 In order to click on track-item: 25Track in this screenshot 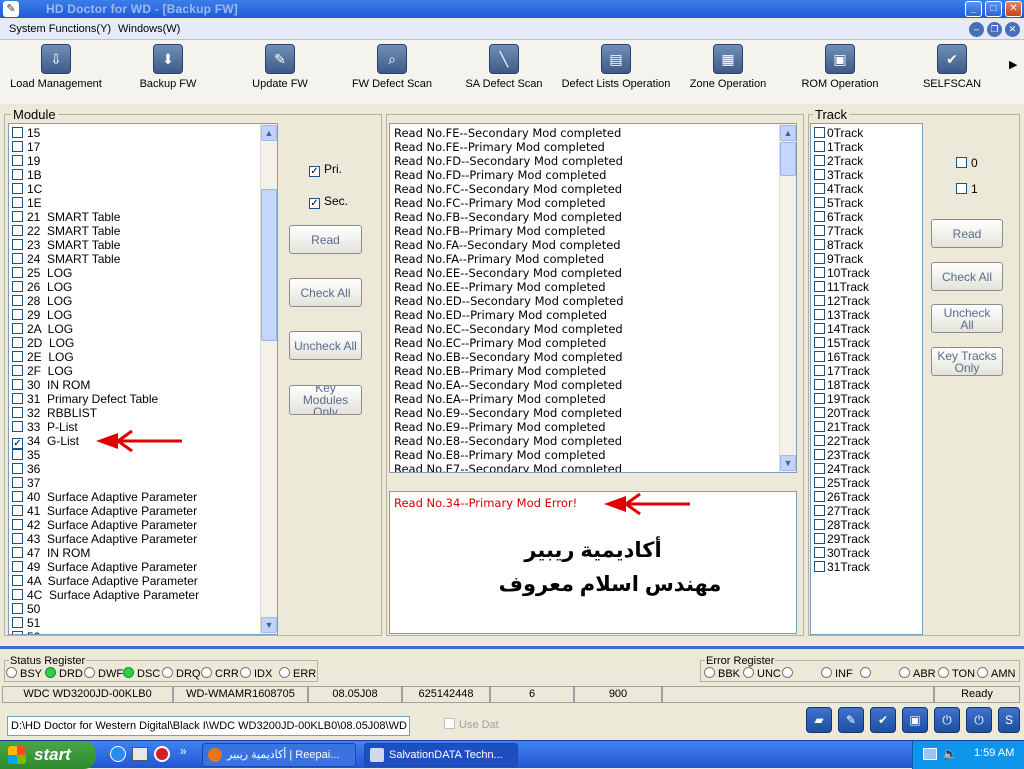, I will do `click(842, 483)`.